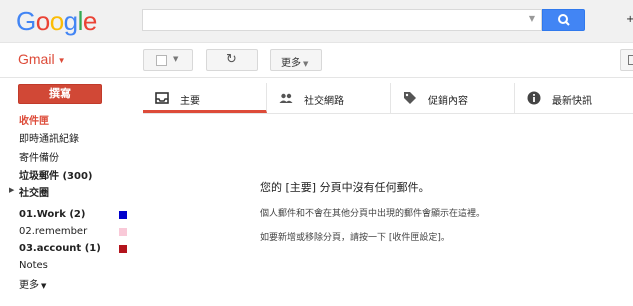 The height and width of the screenshot is (306, 633). Describe the element at coordinates (355, 236) in the screenshot. I see `inbox-settings-hint: 如要新增或移除分頁，請按一下 [收件匣設定]。` at that location.